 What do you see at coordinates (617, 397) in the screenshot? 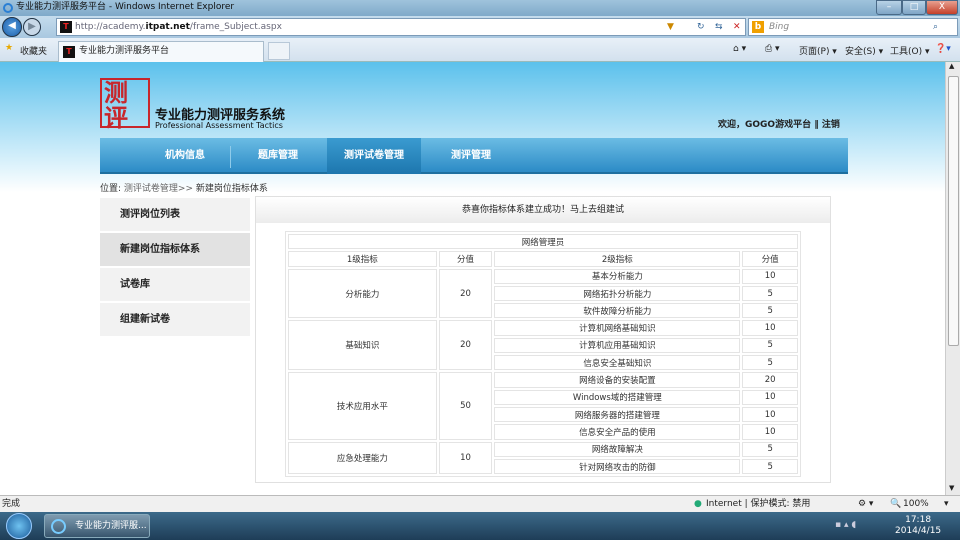
I see `level2-index: Windows域的搭建管理` at bounding box center [617, 397].